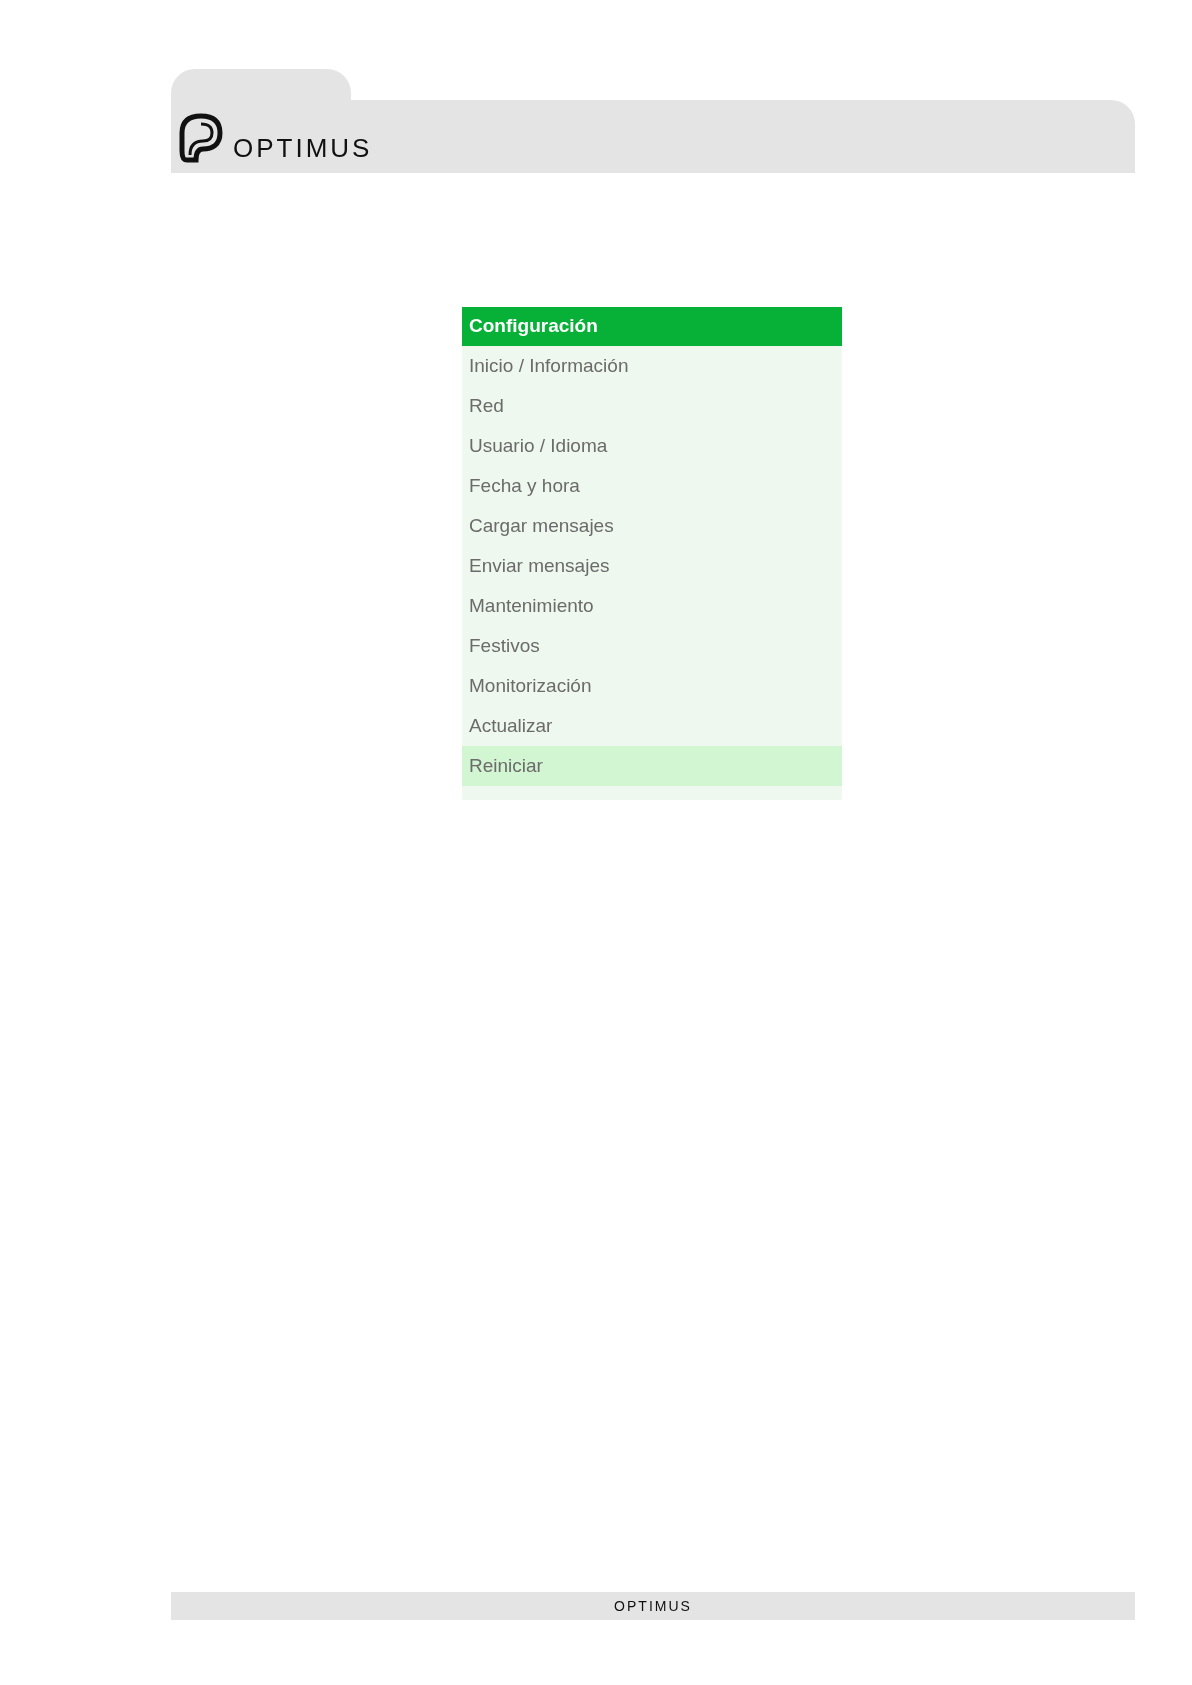 The height and width of the screenshot is (1685, 1192). Describe the element at coordinates (201, 138) in the screenshot. I see `logo-icon` at that location.